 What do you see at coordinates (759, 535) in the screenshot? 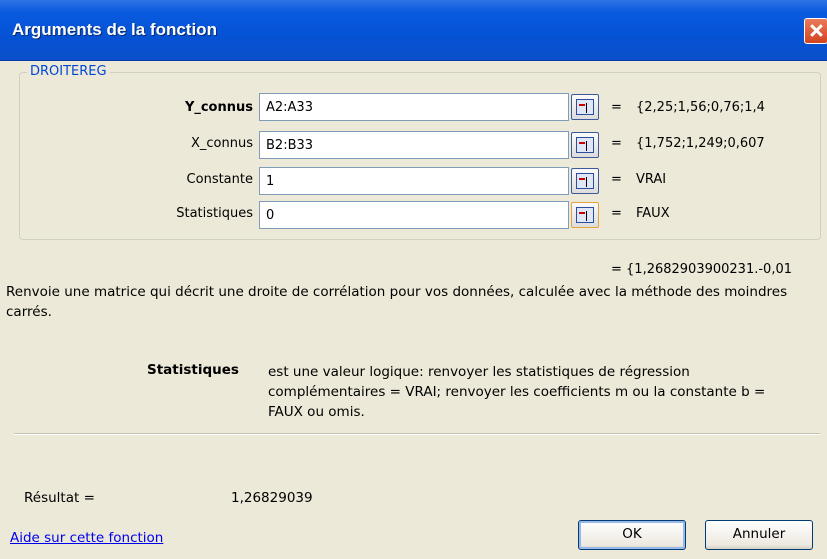
I see `cancel-button: Annuler` at bounding box center [759, 535].